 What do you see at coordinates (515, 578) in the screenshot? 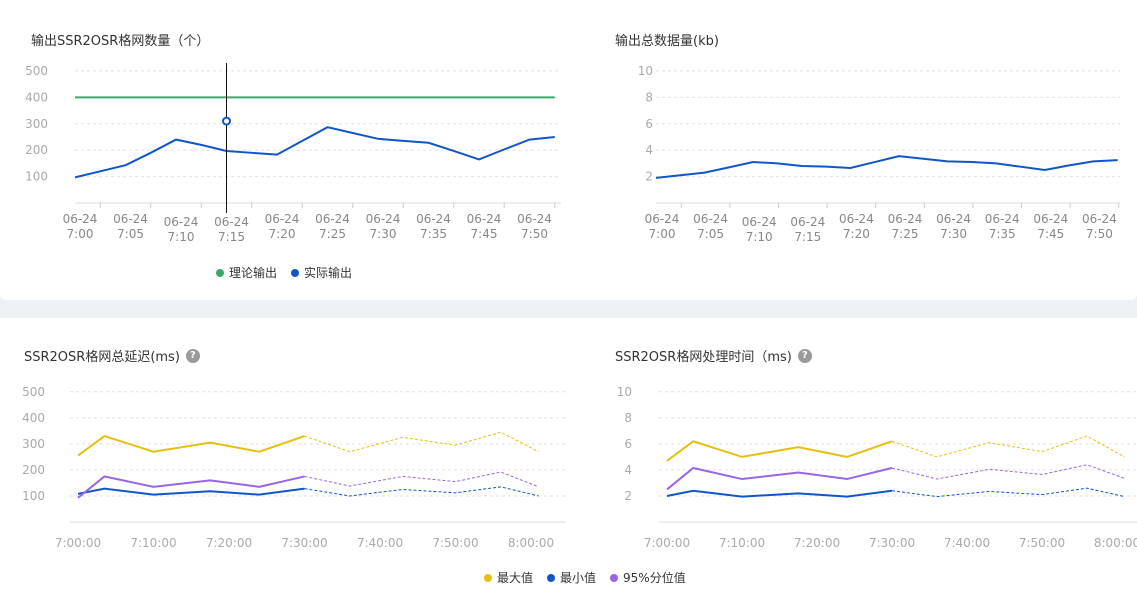
I see `legend-label: 最大值` at bounding box center [515, 578].